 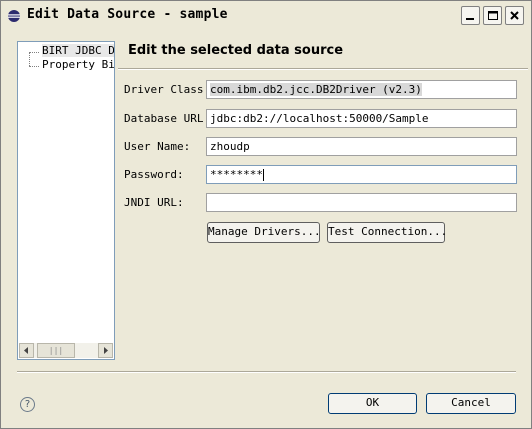 What do you see at coordinates (471, 403) in the screenshot?
I see `cancel-button: Cancel` at bounding box center [471, 403].